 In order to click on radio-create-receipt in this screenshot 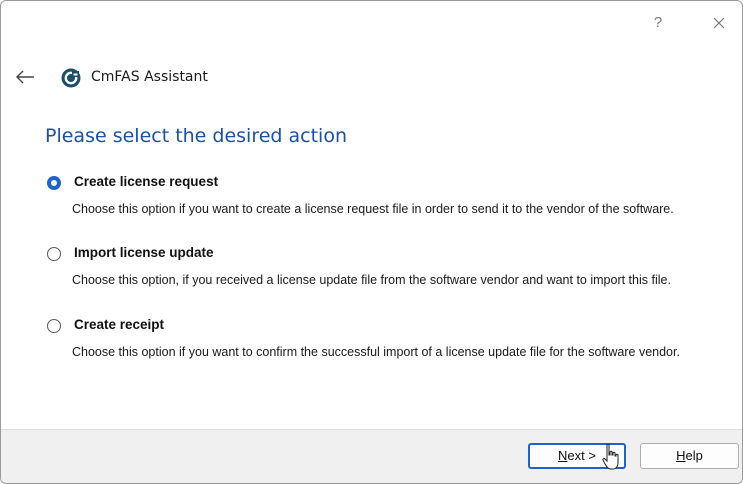, I will do `click(54, 326)`.